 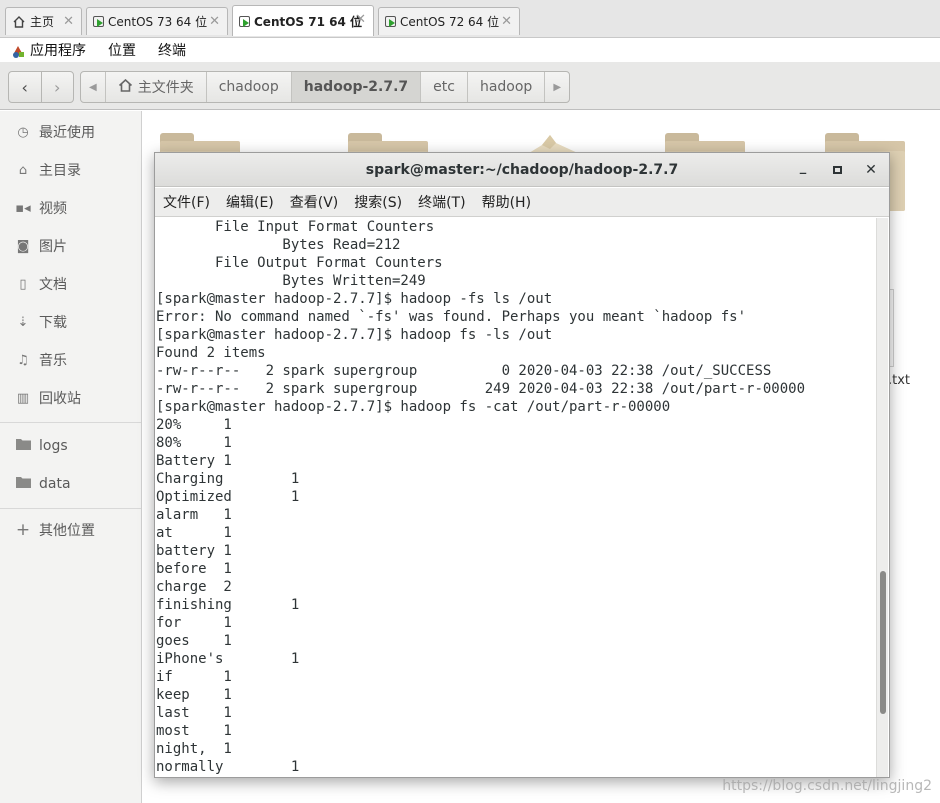 I want to click on video-icon: ▪◂, so click(x=23, y=208).